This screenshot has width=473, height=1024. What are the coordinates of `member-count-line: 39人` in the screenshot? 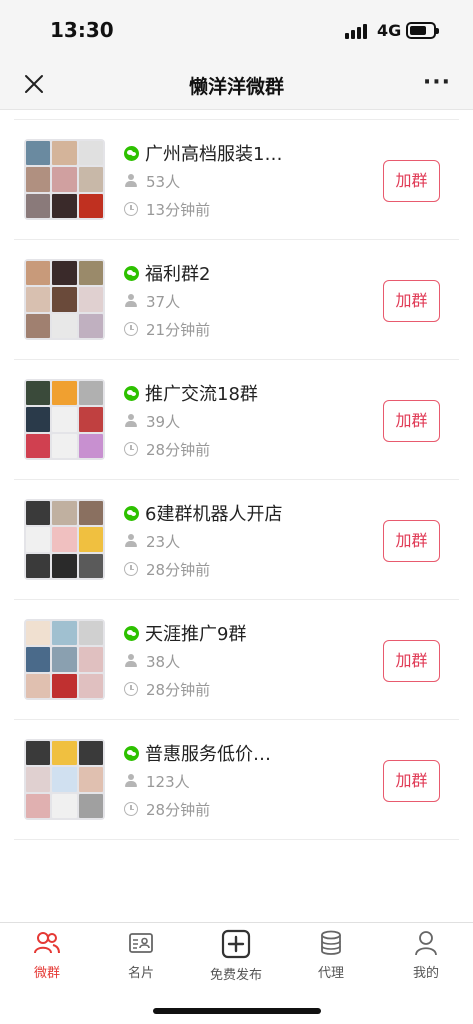 It's located at (152, 421).